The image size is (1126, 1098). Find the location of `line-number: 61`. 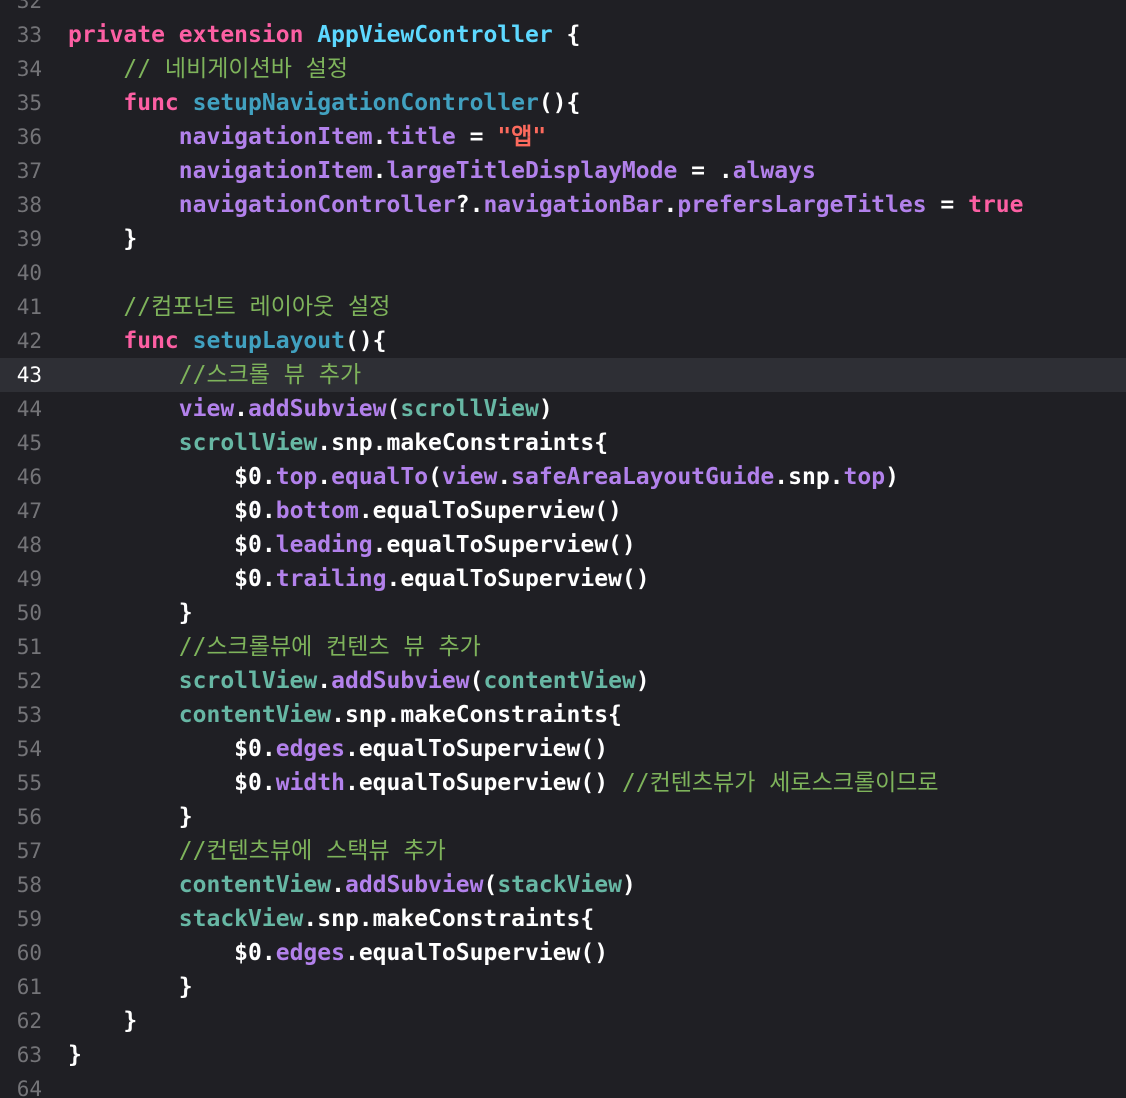

line-number: 61 is located at coordinates (29, 987).